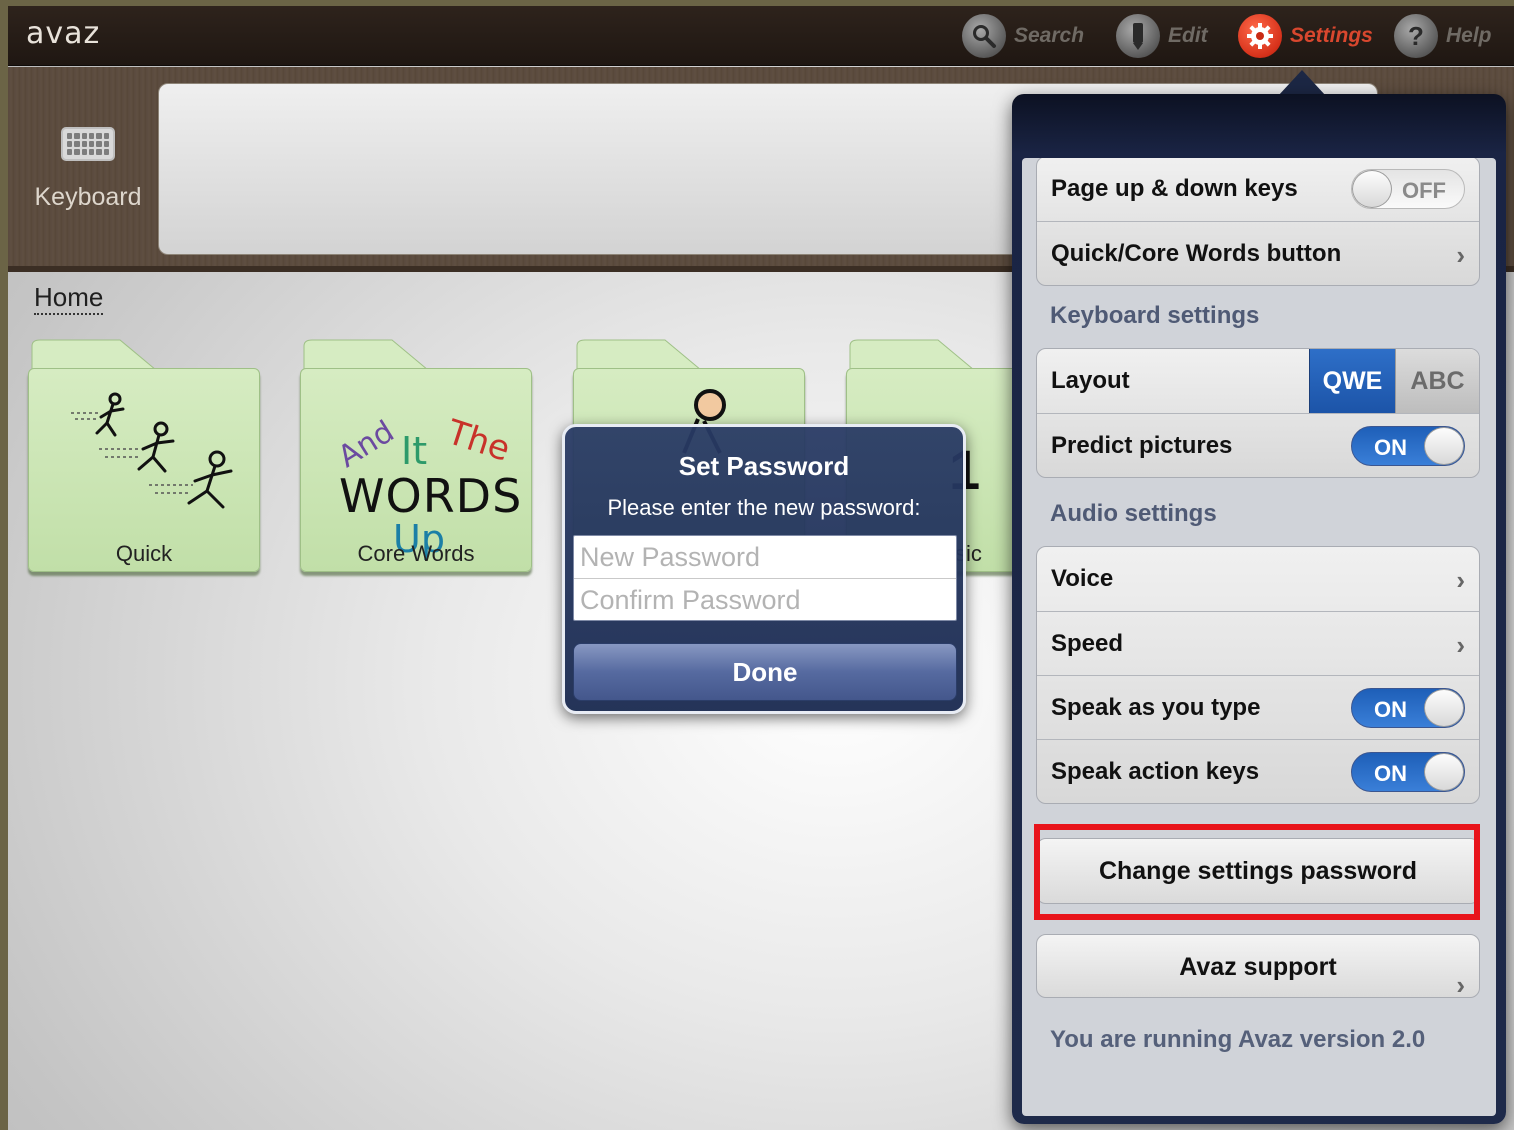 The image size is (1514, 1130). What do you see at coordinates (1155, 771) in the screenshot?
I see `row-label: Speak action keys` at bounding box center [1155, 771].